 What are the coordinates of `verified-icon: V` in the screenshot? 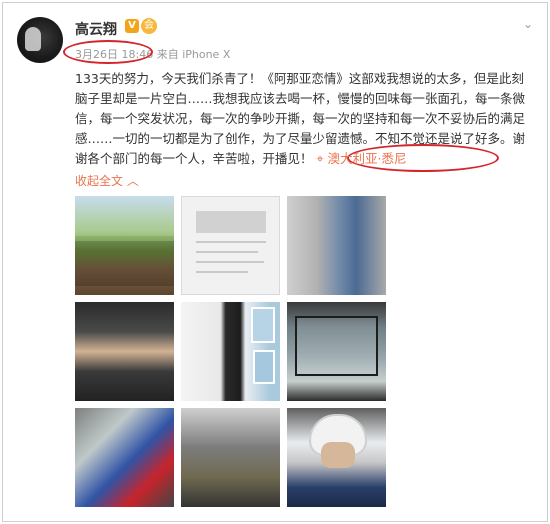 It's located at (132, 26).